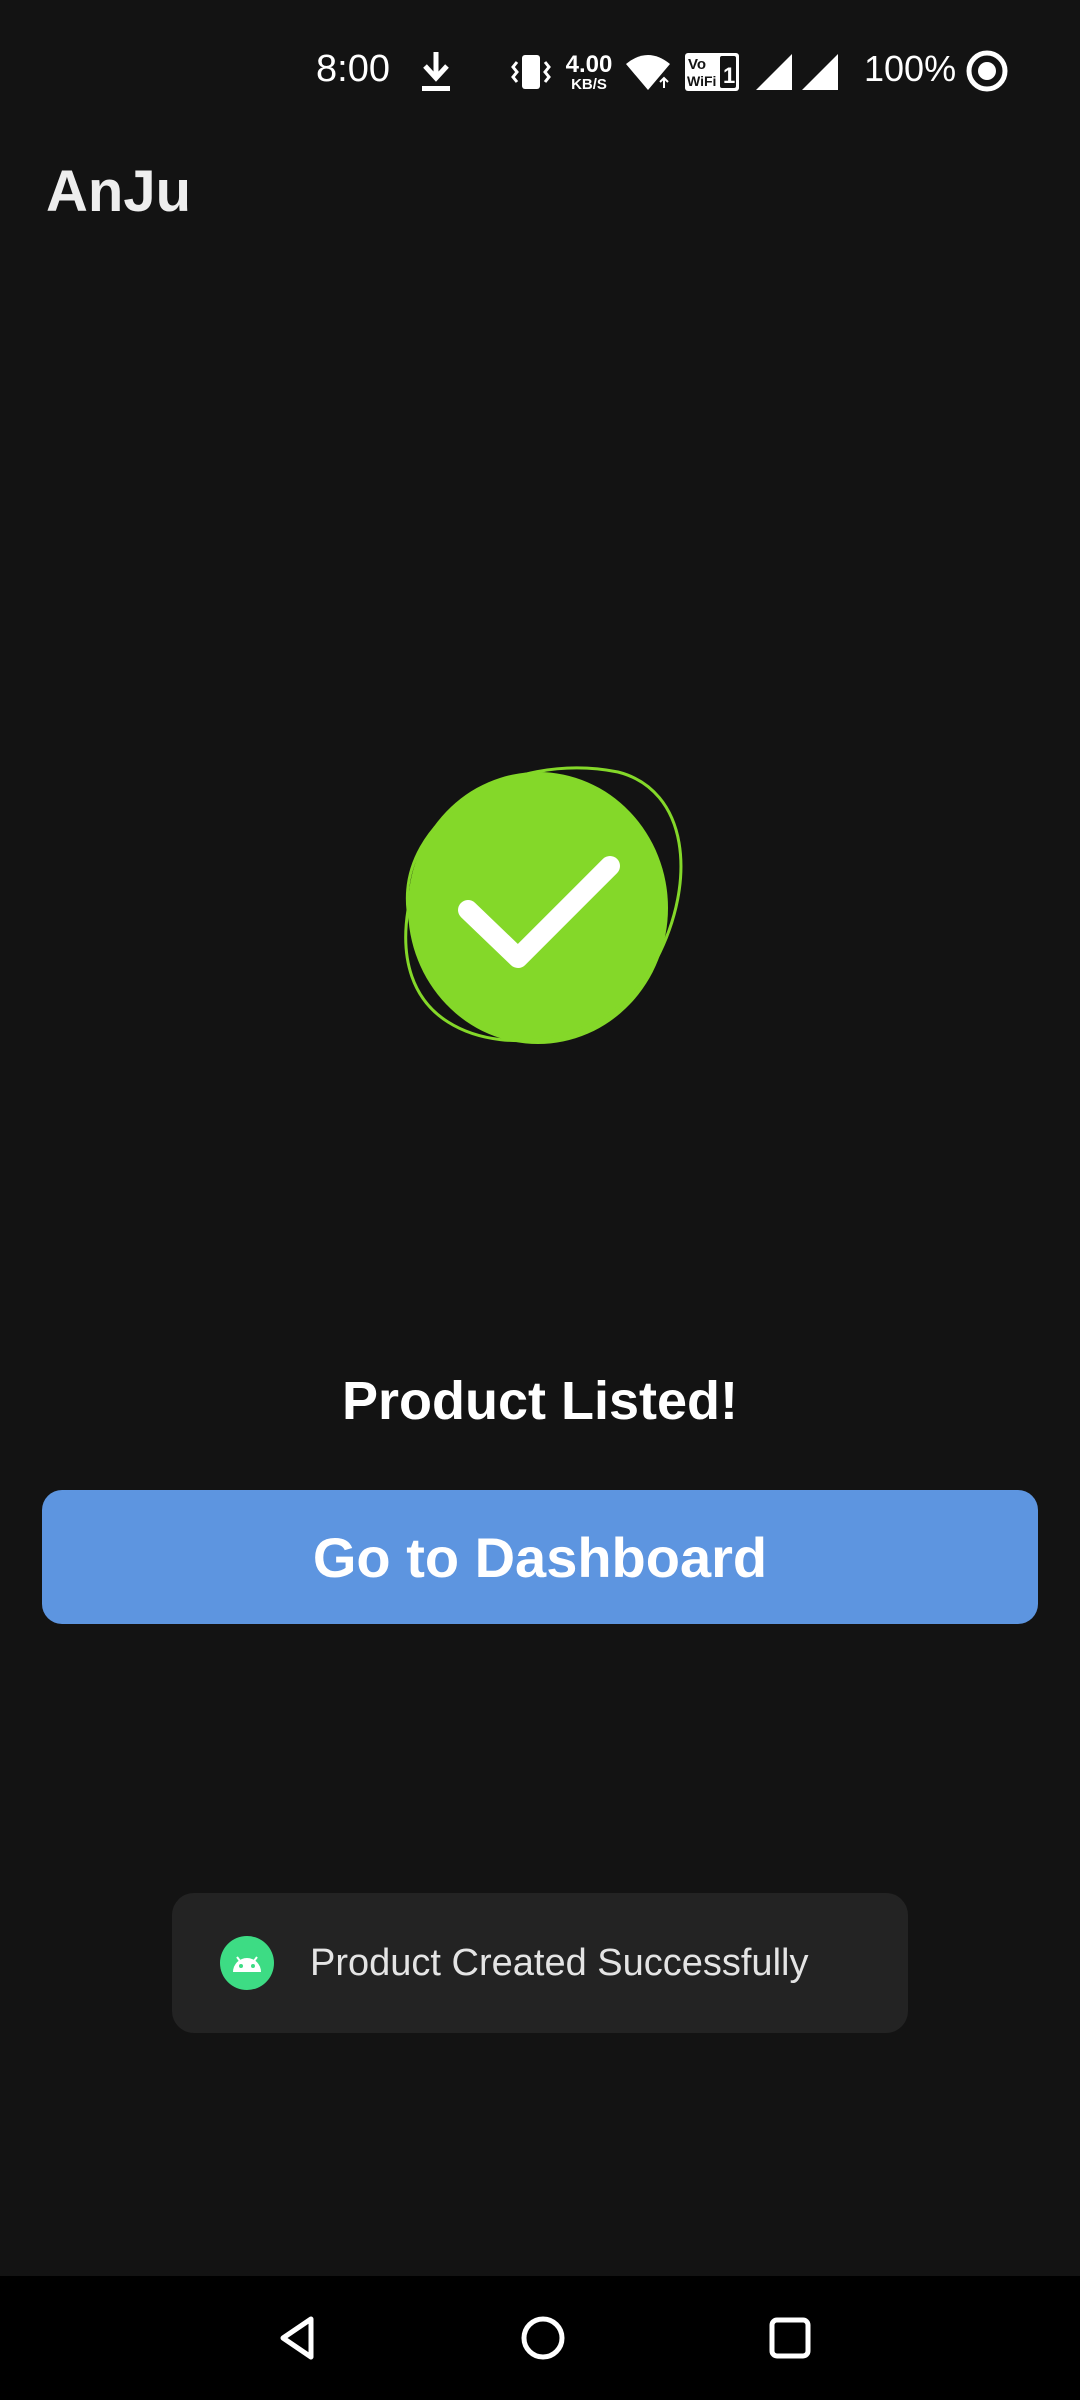 This screenshot has width=1080, height=2400. I want to click on back-icon, so click(298, 2338).